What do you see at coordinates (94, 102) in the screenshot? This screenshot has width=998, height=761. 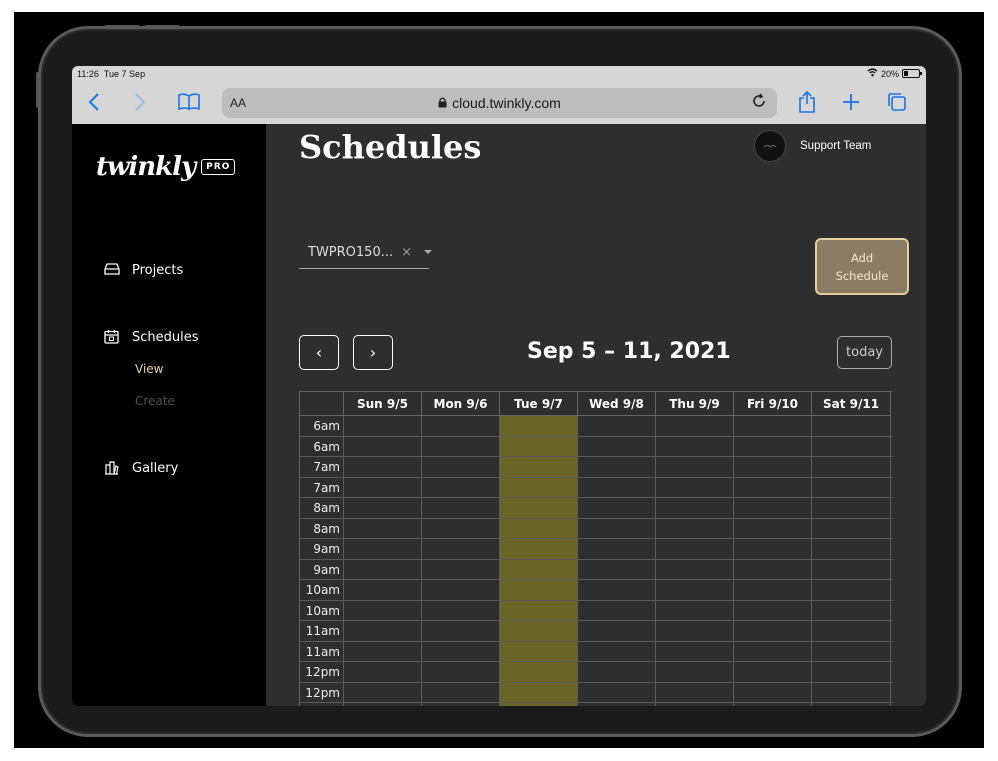 I see `back-icon` at bounding box center [94, 102].